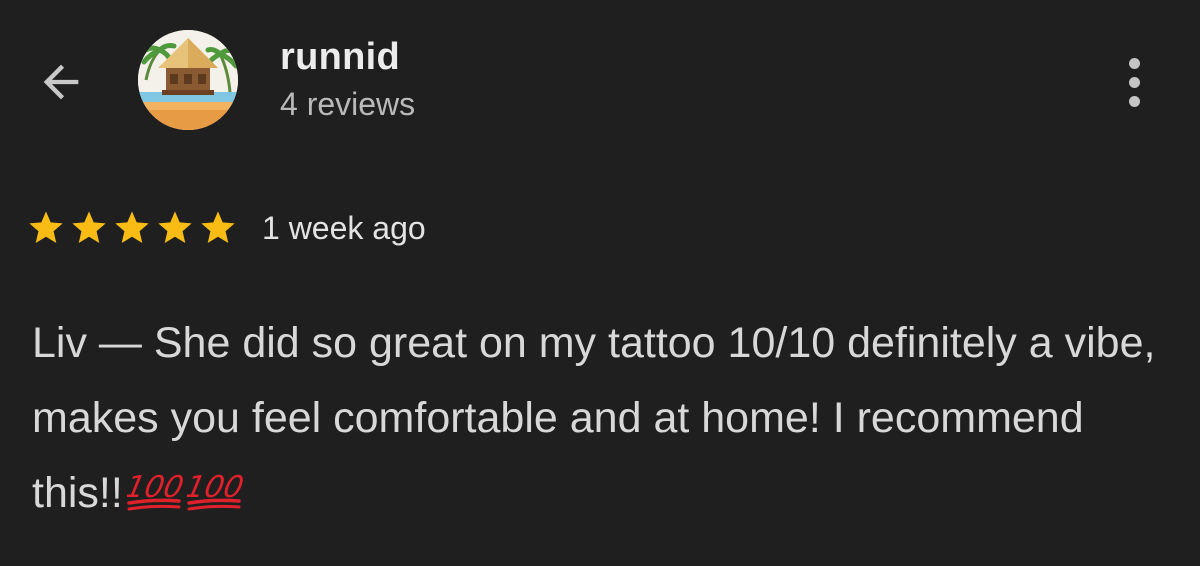 The image size is (1200, 566). What do you see at coordinates (344, 227) in the screenshot?
I see `review-time: 1 week ago` at bounding box center [344, 227].